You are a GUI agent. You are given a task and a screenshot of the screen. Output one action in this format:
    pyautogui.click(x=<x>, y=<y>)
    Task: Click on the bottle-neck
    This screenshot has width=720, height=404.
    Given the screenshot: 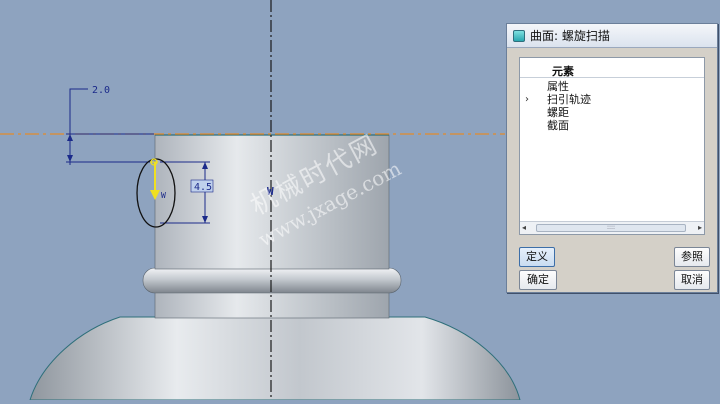 What is the action you would take?
    pyautogui.click(x=272, y=202)
    